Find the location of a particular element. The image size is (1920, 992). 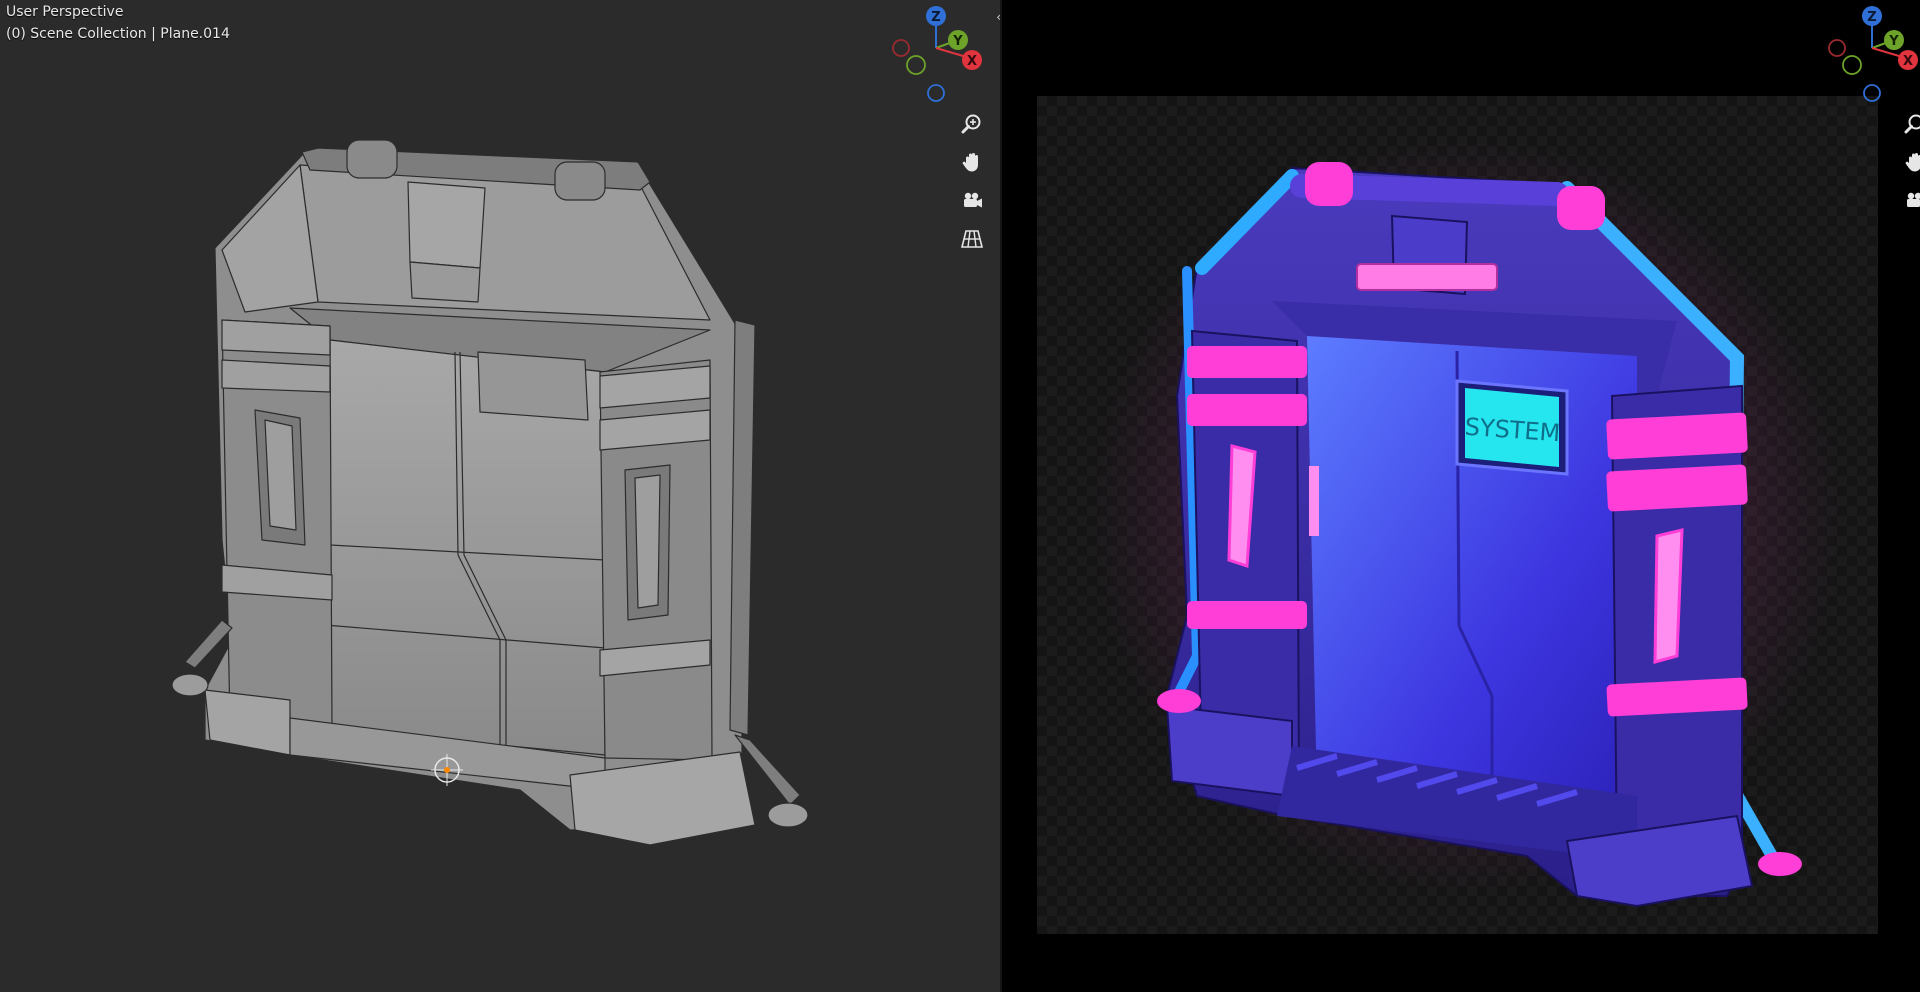

pan-button-secondary is located at coordinates (1910, 162).